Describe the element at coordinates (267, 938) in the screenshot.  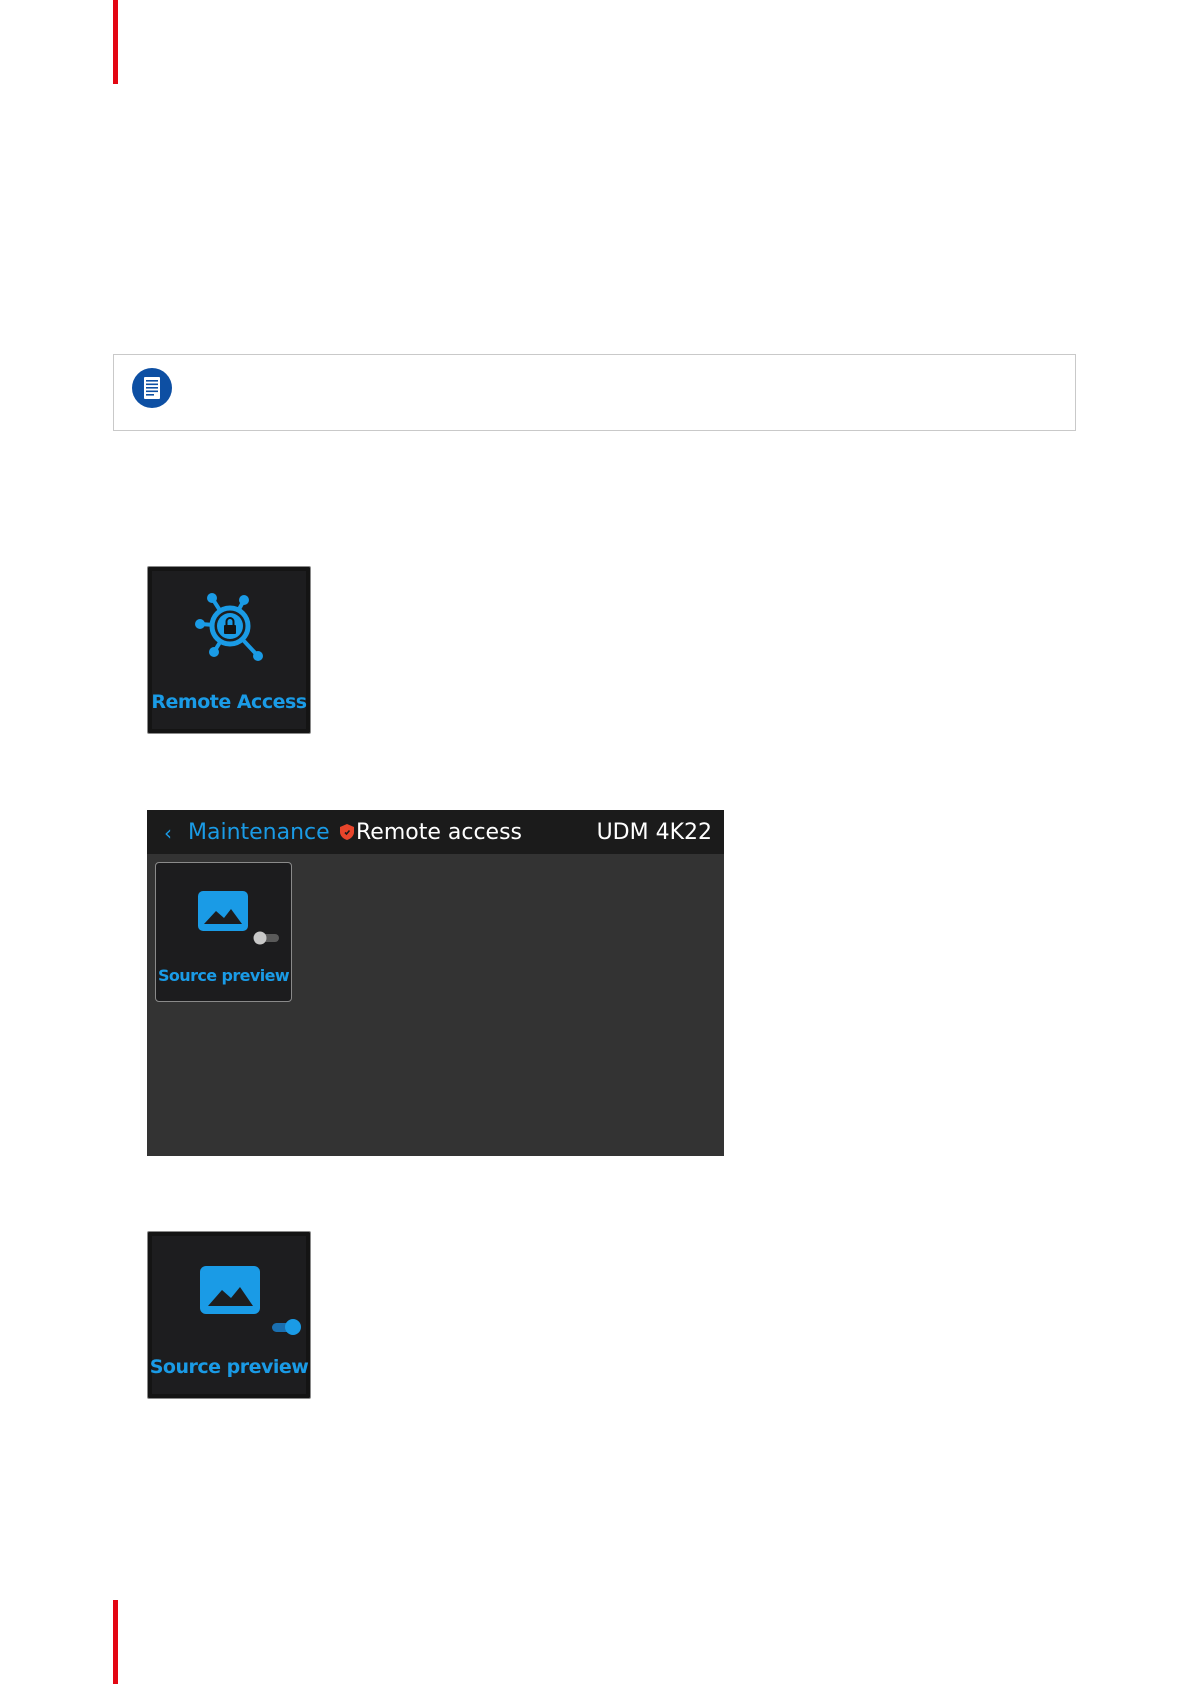
I see `toggle-switch-off` at that location.